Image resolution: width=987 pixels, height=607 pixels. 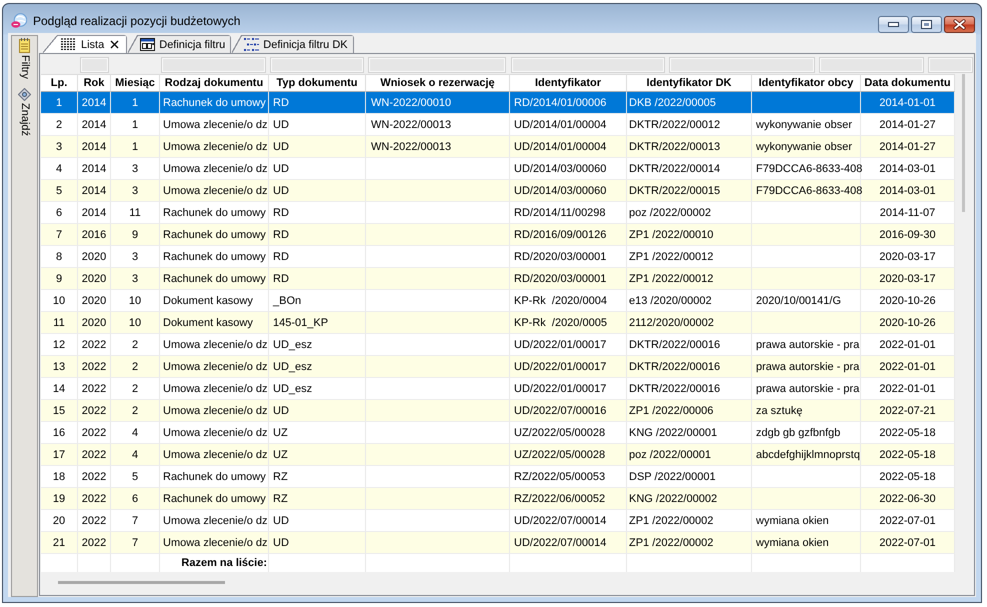 What do you see at coordinates (498, 169) in the screenshot?
I see `table-row: 4 2014 3 Umowa zlecenie/o dz UD UD/2014/03/00060 DKTR/2022/00014 F79DCCA6-8633-408 2014-03-01` at bounding box center [498, 169].